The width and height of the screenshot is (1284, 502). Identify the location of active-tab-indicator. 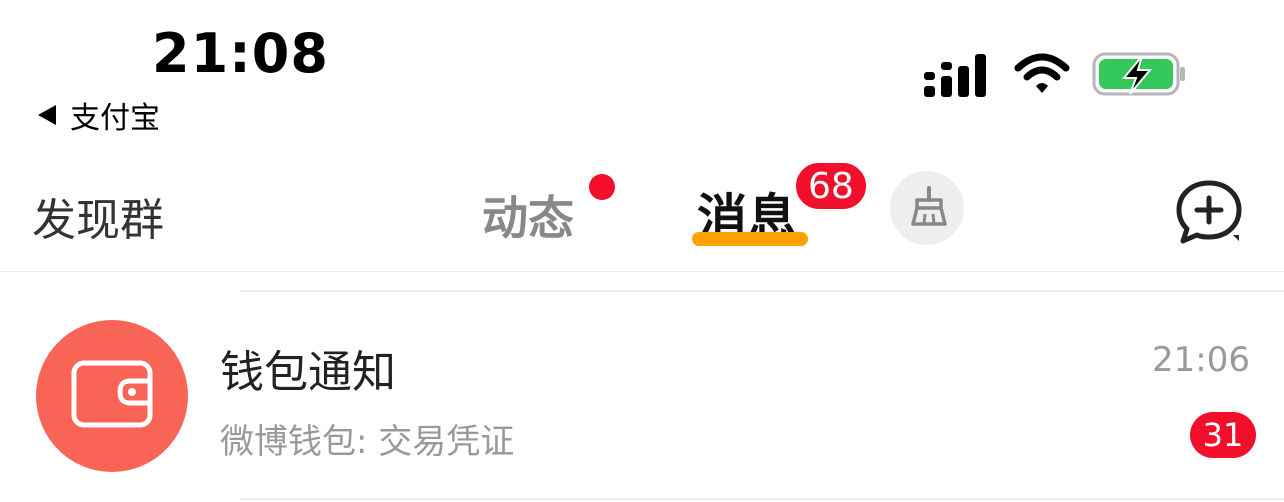
(750, 239).